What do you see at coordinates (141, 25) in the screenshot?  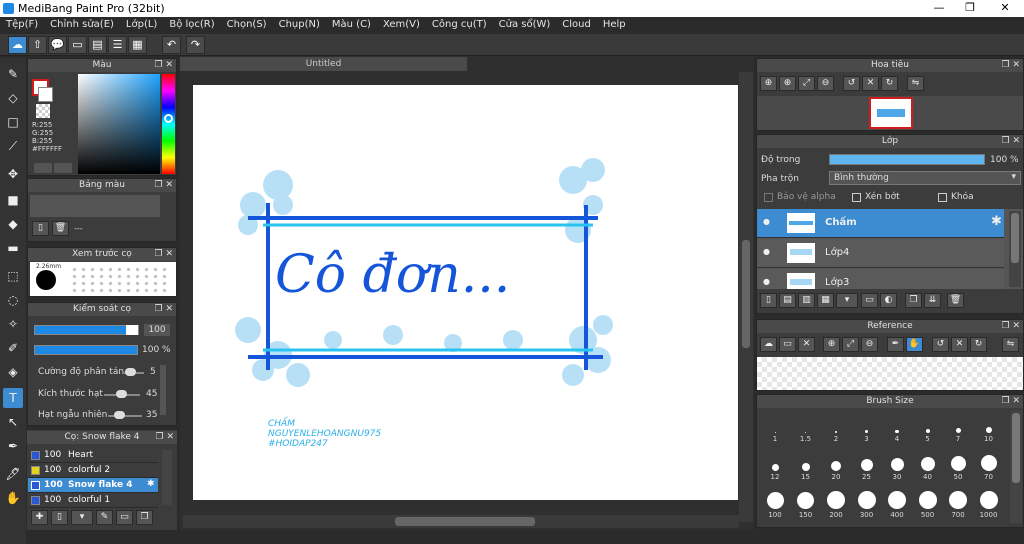 I see `menu-layer: Lớp(L)` at bounding box center [141, 25].